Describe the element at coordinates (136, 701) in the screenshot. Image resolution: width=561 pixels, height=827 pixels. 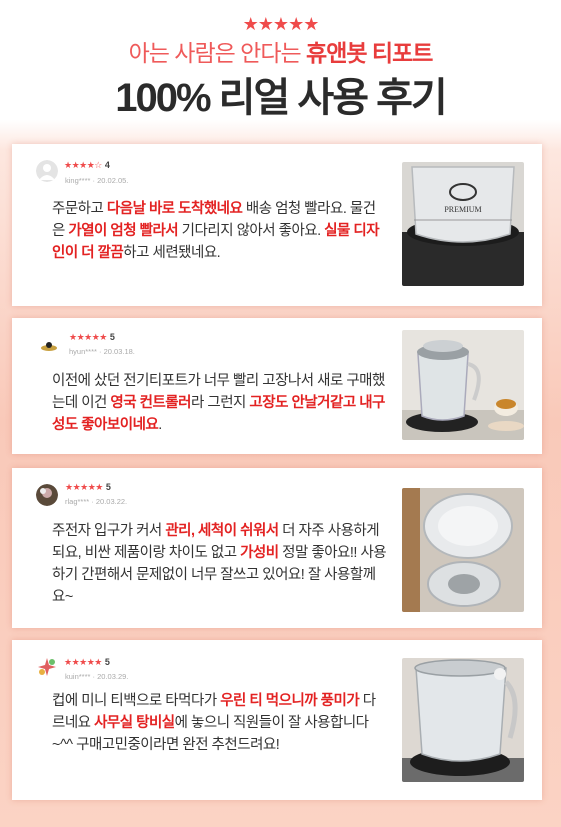
I see `text-part: 컵에 미니 티백으로 타먹다가` at that location.